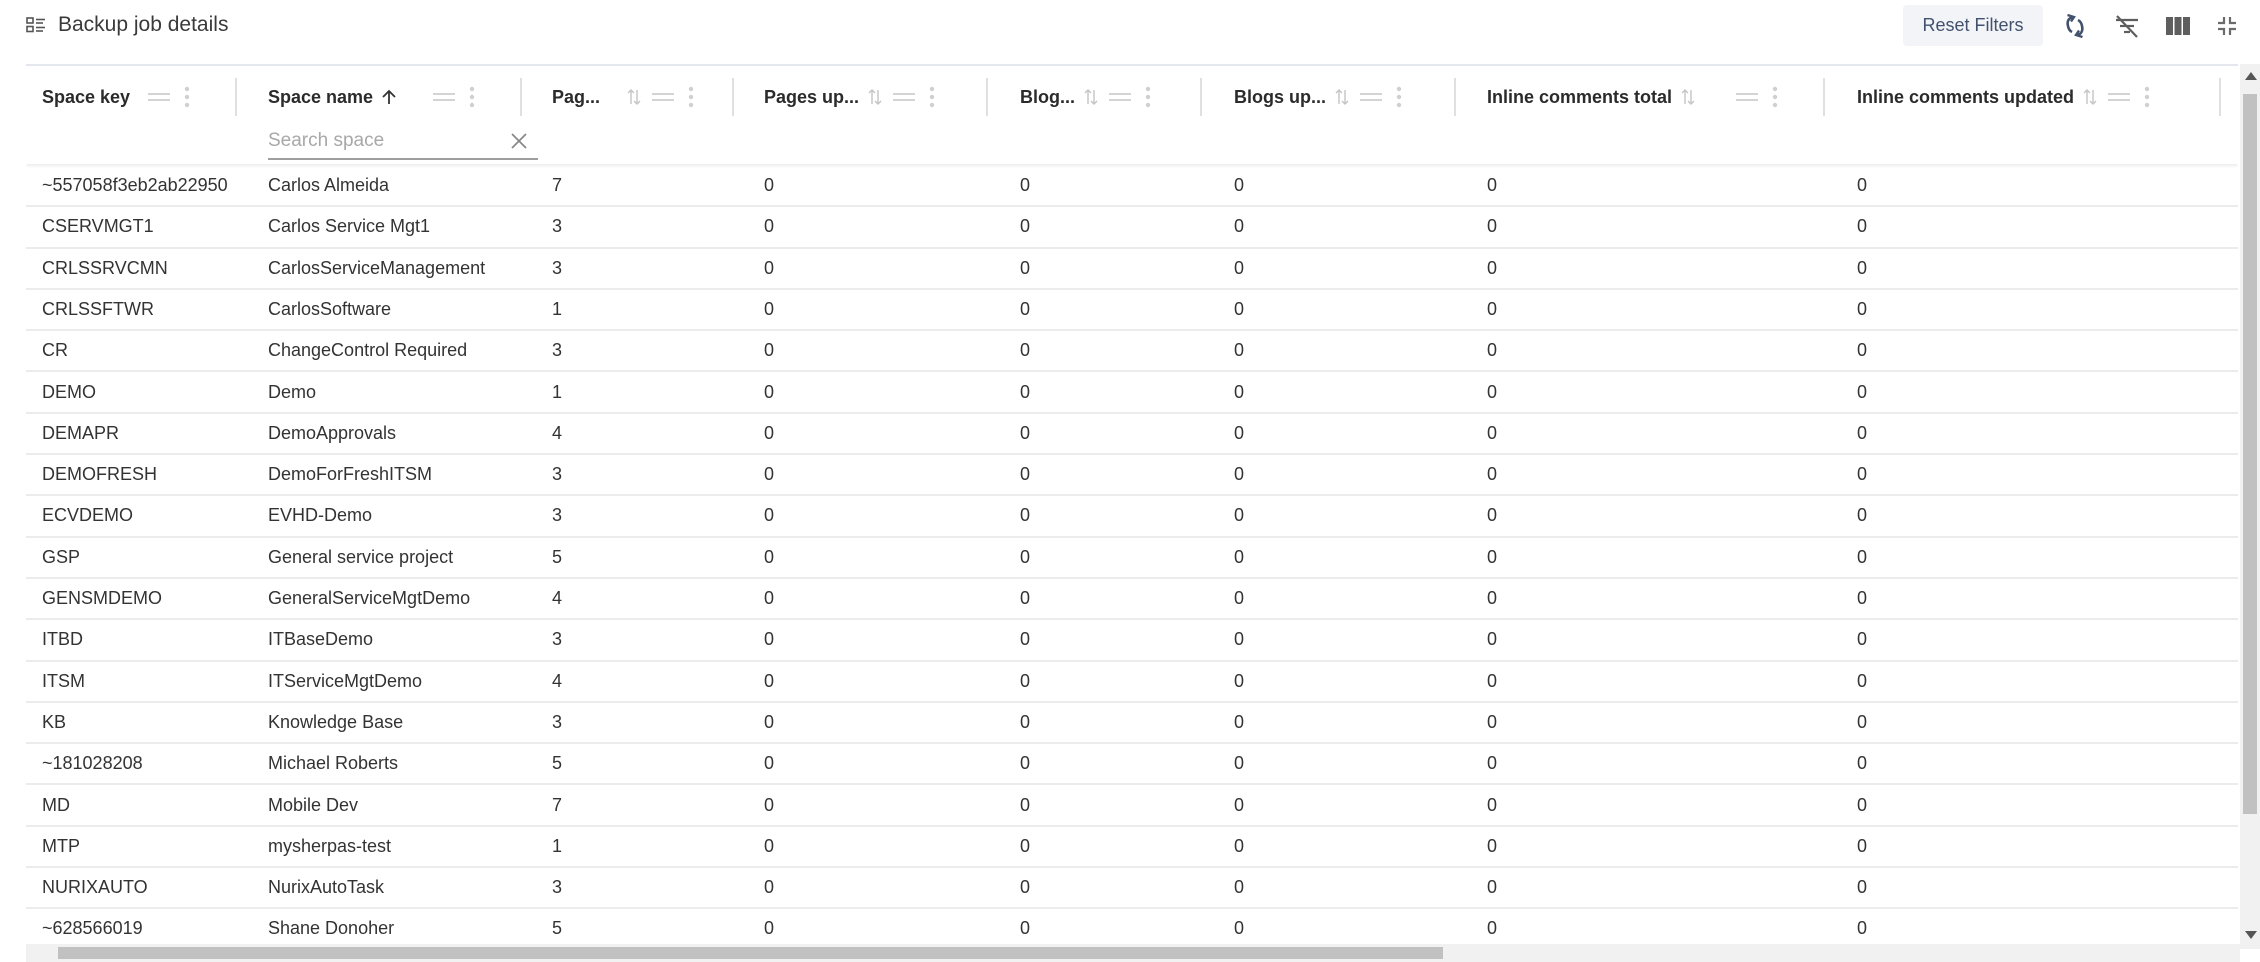 This screenshot has height=962, width=2260. I want to click on table-cell: 4, so click(557, 432).